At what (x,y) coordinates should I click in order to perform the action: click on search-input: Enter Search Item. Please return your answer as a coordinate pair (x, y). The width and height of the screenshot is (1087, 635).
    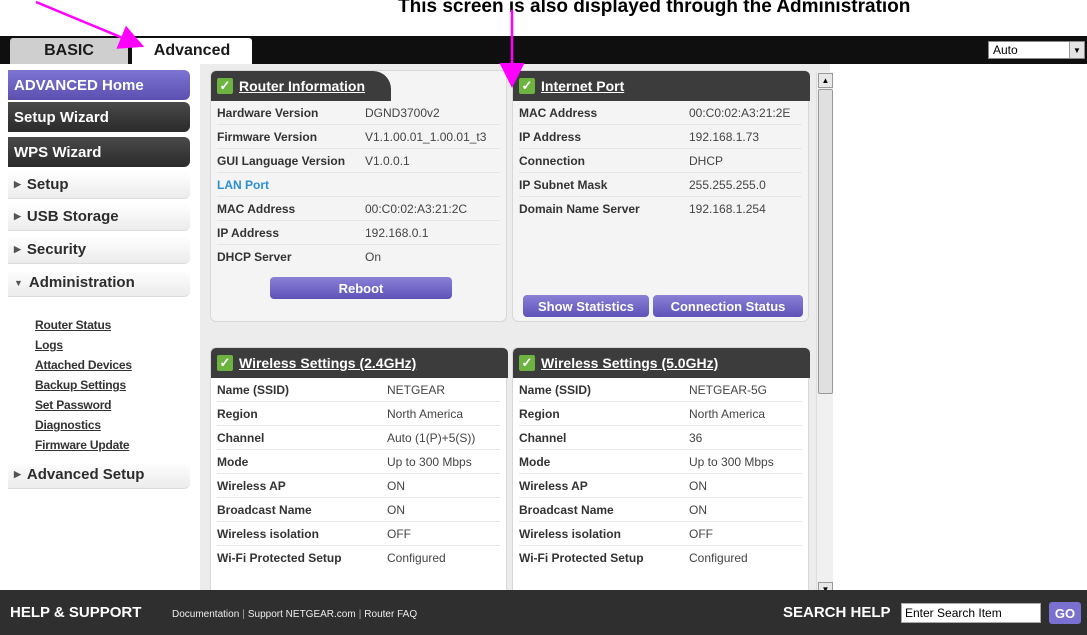
    Looking at the image, I should click on (971, 613).